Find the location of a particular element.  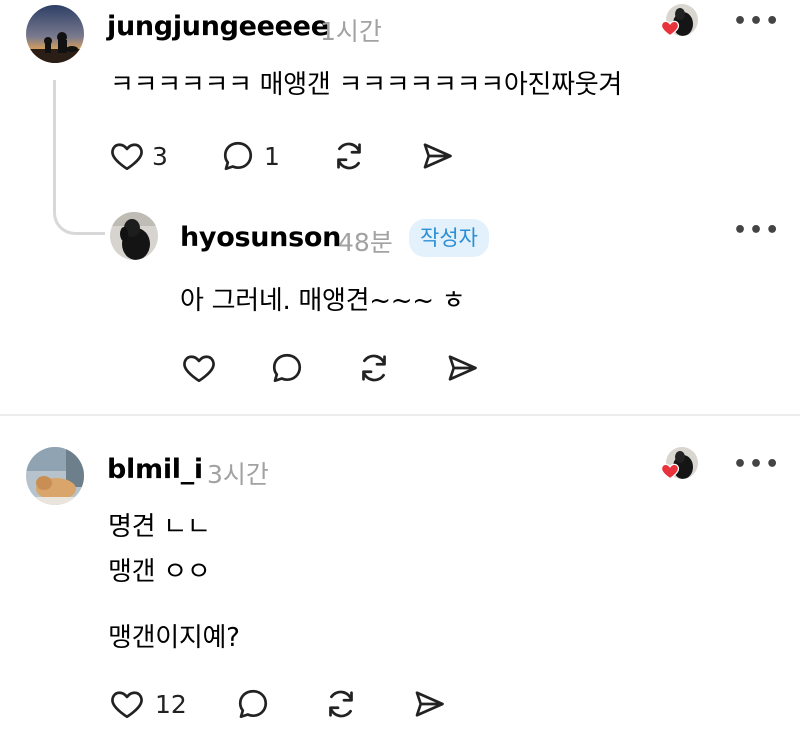

comment-username: jungjungeeeee is located at coordinates (218, 26).